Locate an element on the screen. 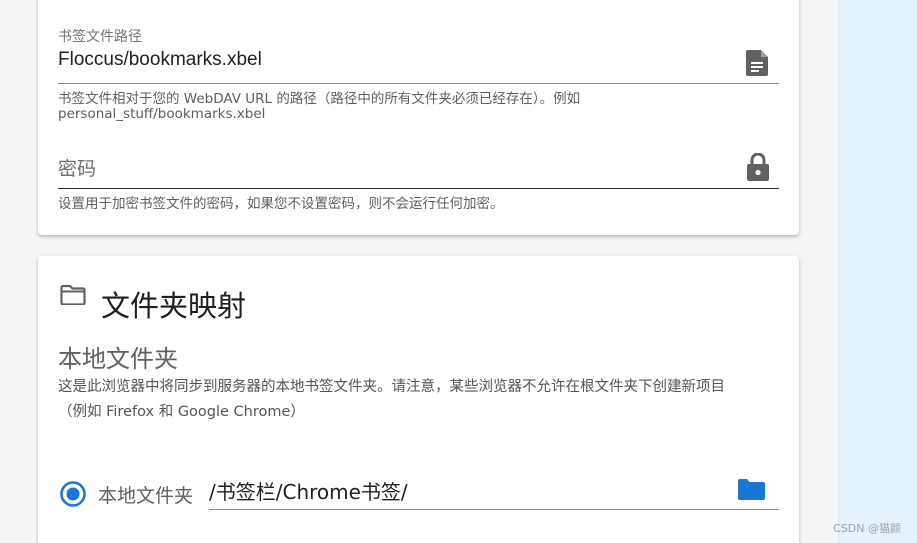 The width and height of the screenshot is (917, 543). file-document-icon is located at coordinates (757, 63).